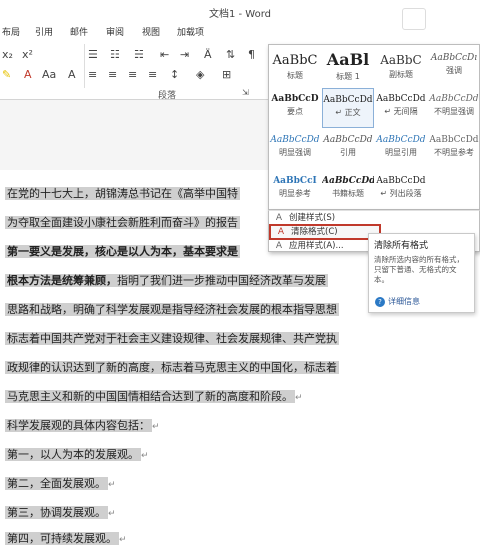  I want to click on superscript-icon: x², so click(27, 54).